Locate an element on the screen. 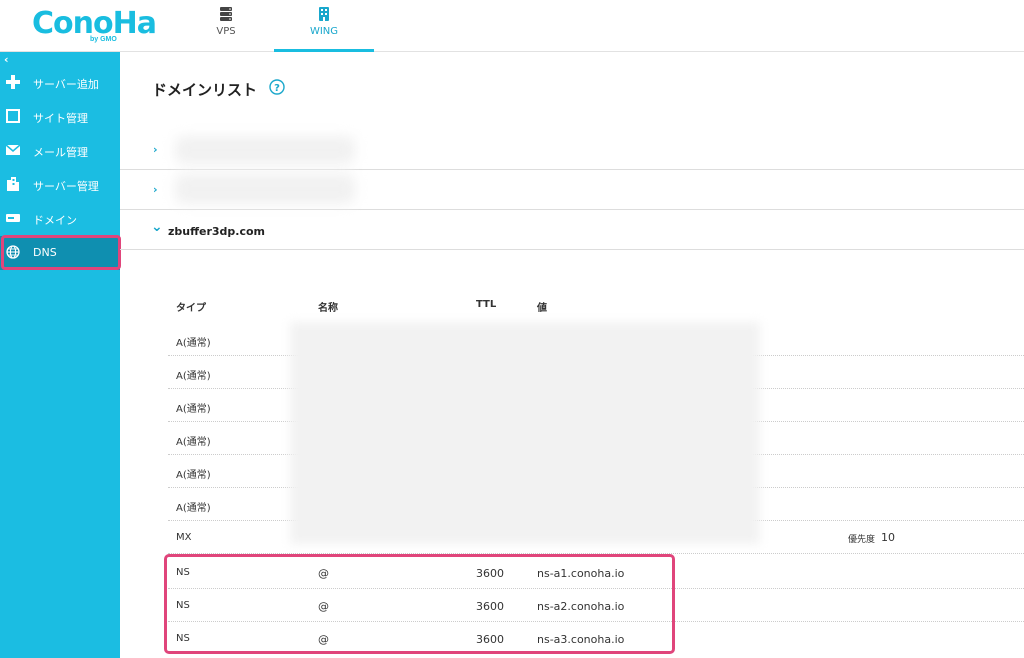 Image resolution: width=1024 pixels, height=658 pixels. dns-highlight-box is located at coordinates (61, 252).